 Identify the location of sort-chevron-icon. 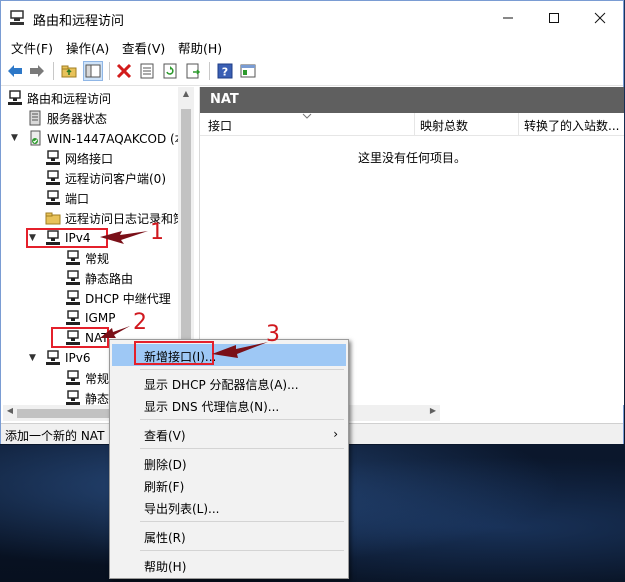
(307, 116).